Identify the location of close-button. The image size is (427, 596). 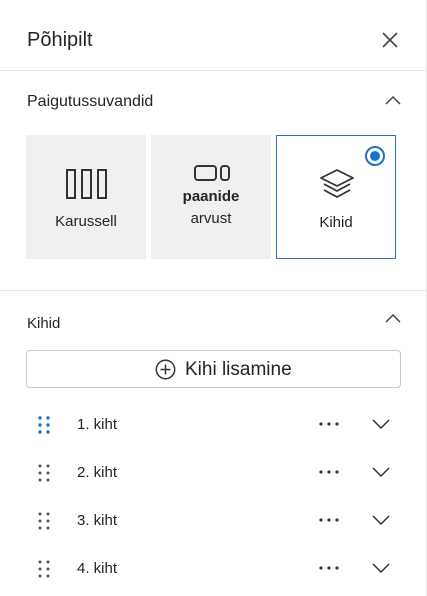
(390, 40).